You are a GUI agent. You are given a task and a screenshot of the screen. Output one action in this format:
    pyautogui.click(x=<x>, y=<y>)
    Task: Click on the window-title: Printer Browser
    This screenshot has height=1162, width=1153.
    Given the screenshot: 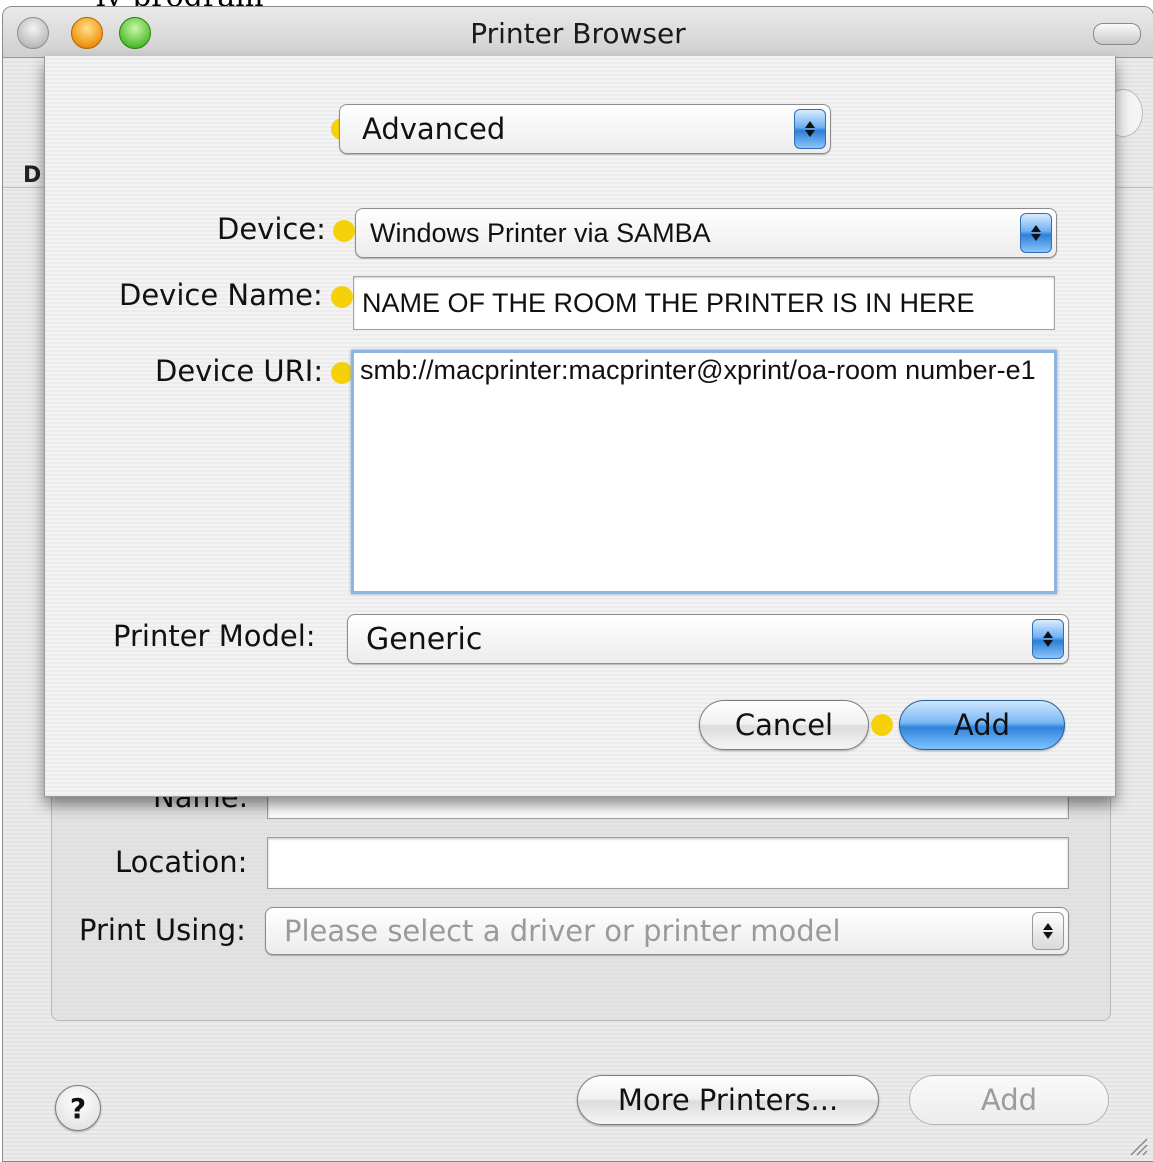 What is the action you would take?
    pyautogui.click(x=578, y=33)
    